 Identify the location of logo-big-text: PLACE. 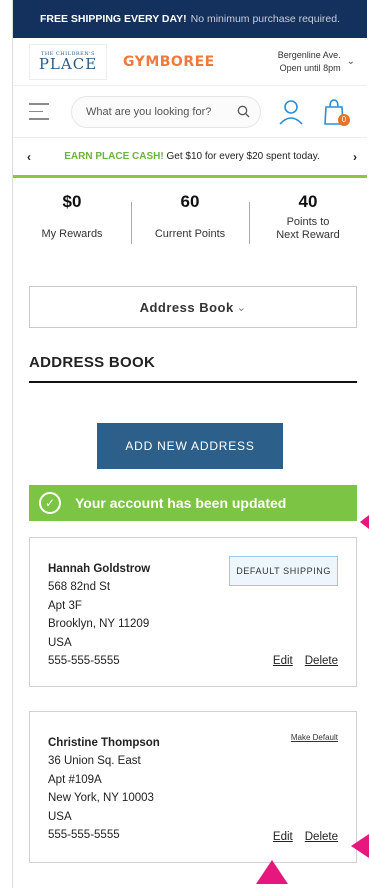
(68, 64).